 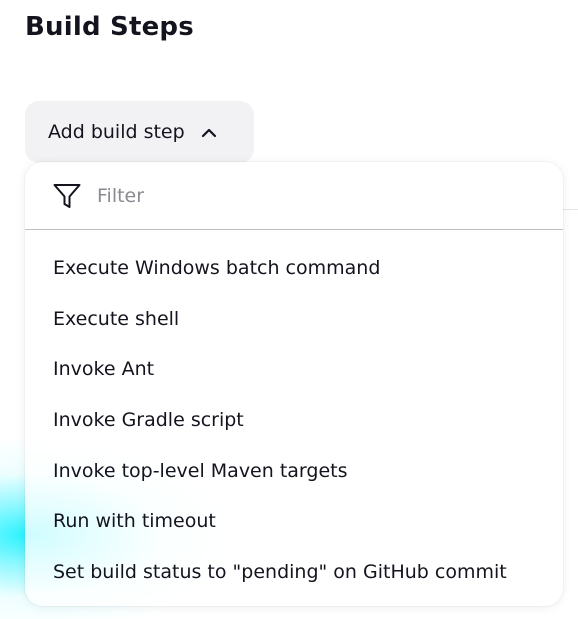 What do you see at coordinates (297, 195) in the screenshot?
I see `filter-input` at bounding box center [297, 195].